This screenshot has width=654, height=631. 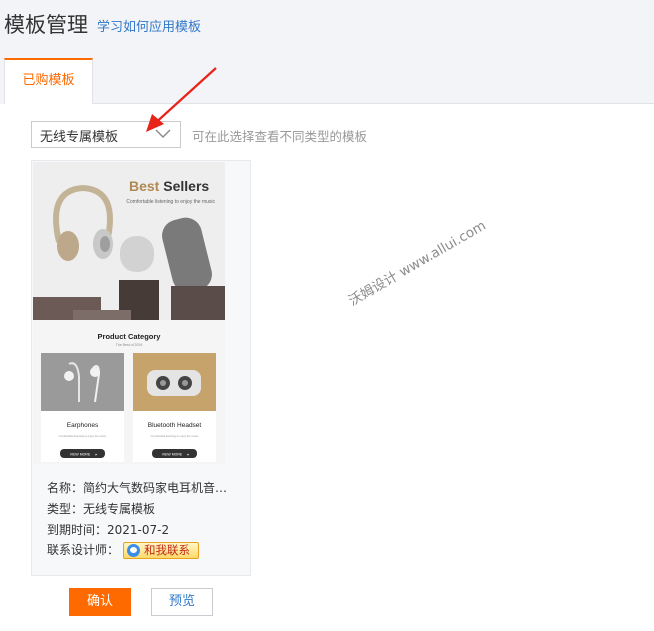 I want to click on name-label: 名称：, so click(x=65, y=488).